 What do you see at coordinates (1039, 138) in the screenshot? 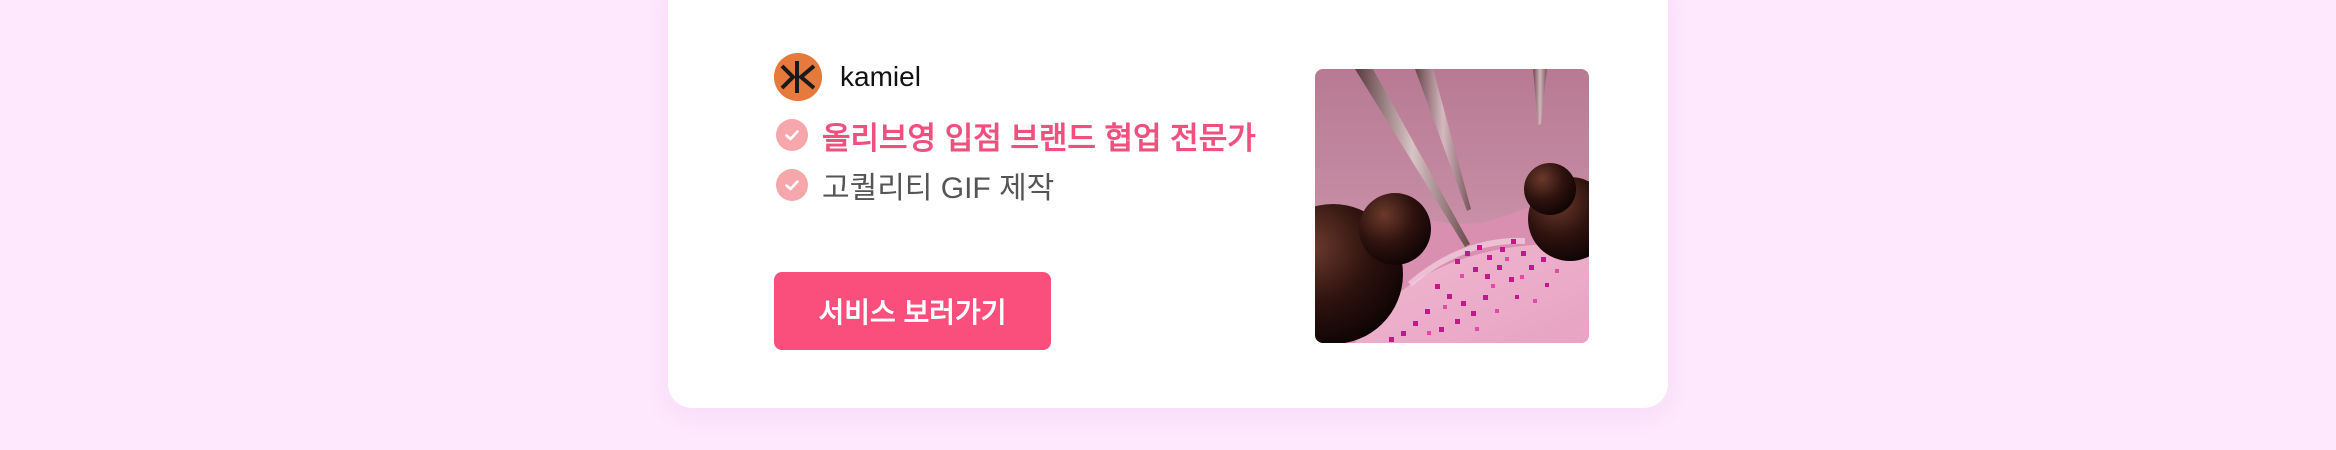
I see `feature-text: 올리브영 입점 브랜드 협업 전문가` at bounding box center [1039, 138].